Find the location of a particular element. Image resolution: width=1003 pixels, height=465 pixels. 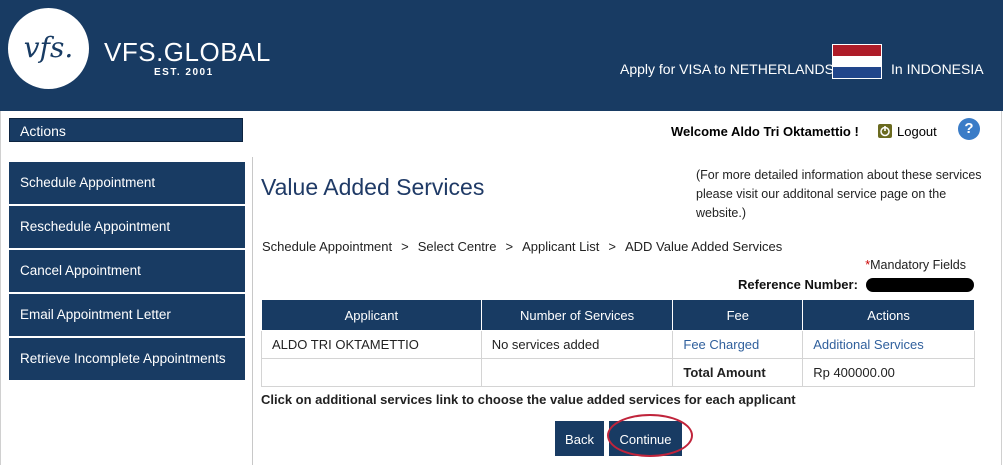

logo-est: EST. 2001 is located at coordinates (184, 72).